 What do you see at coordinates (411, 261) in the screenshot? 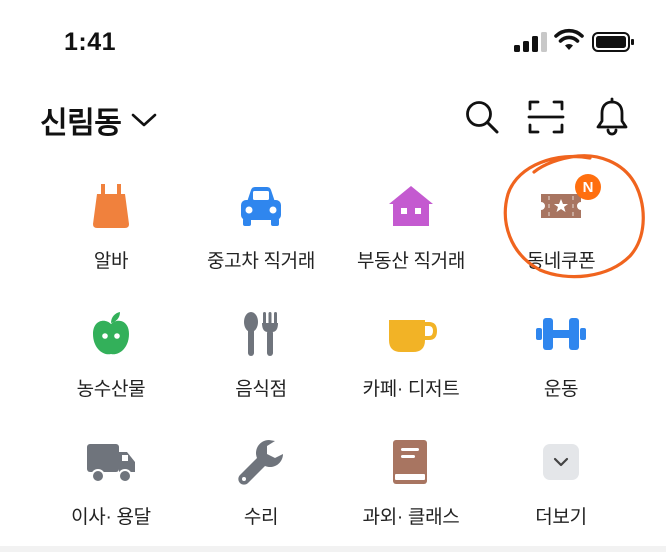
I see `category-label: 부동산 직거래` at bounding box center [411, 261].